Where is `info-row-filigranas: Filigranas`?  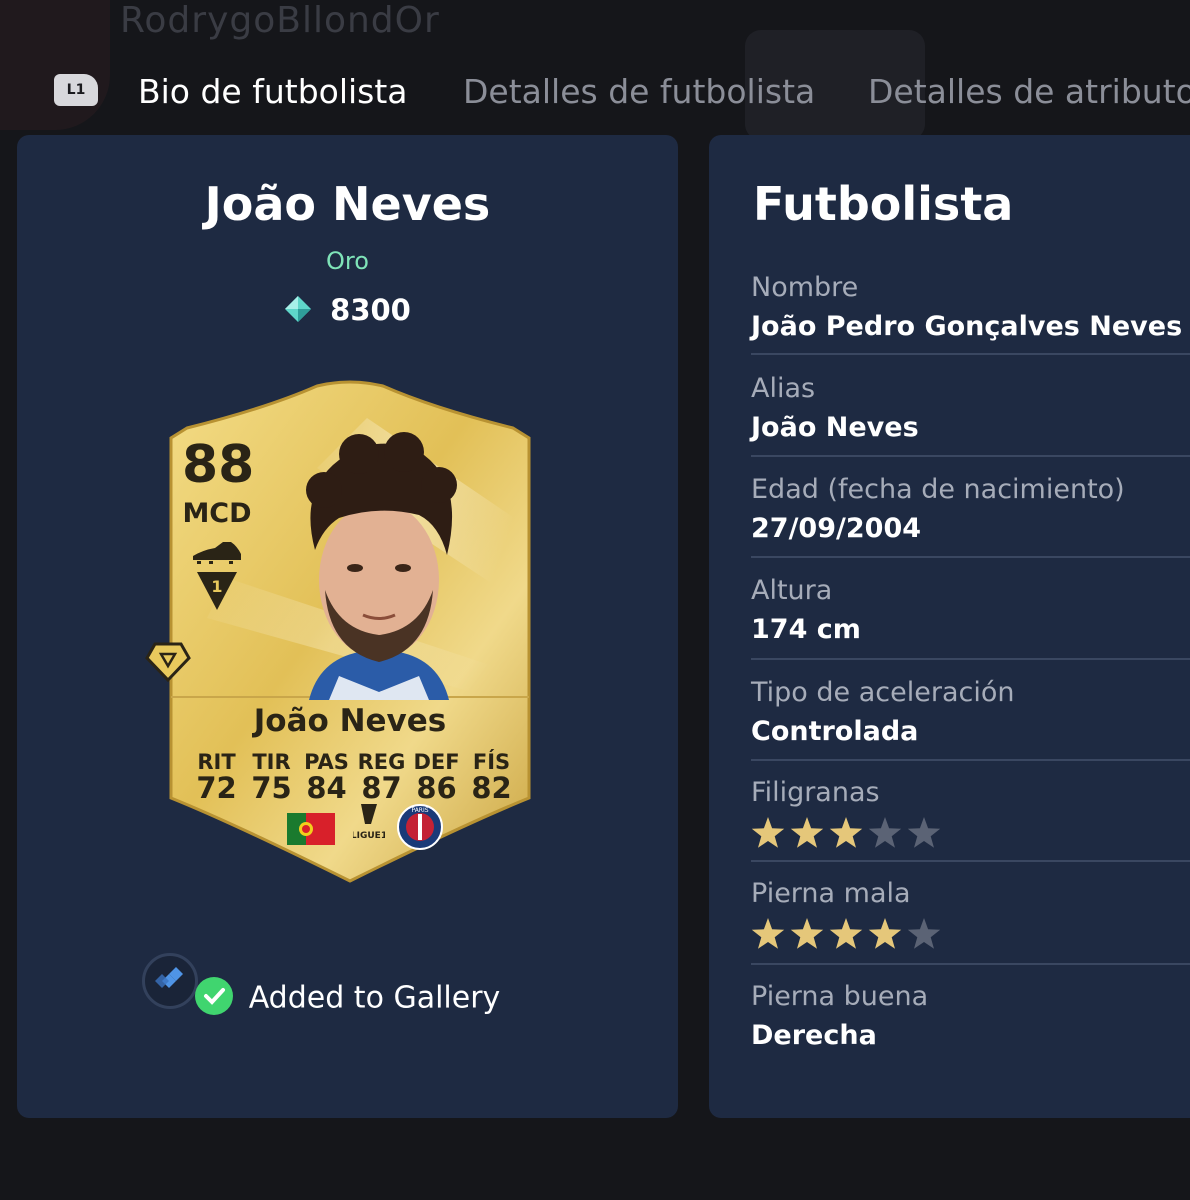 info-row-filigranas: Filigranas is located at coordinates (970, 814).